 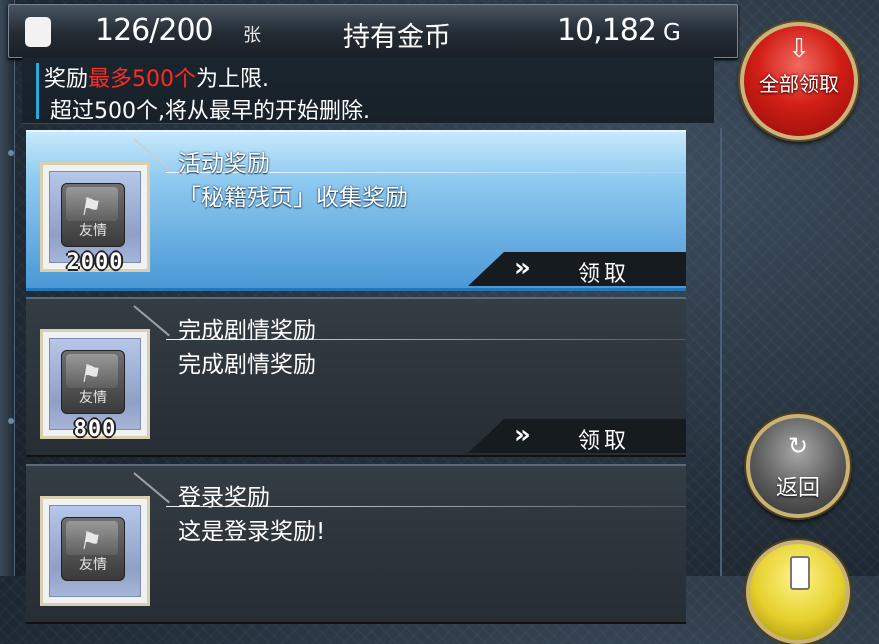 I want to click on back-label: 返回, so click(x=797, y=488).